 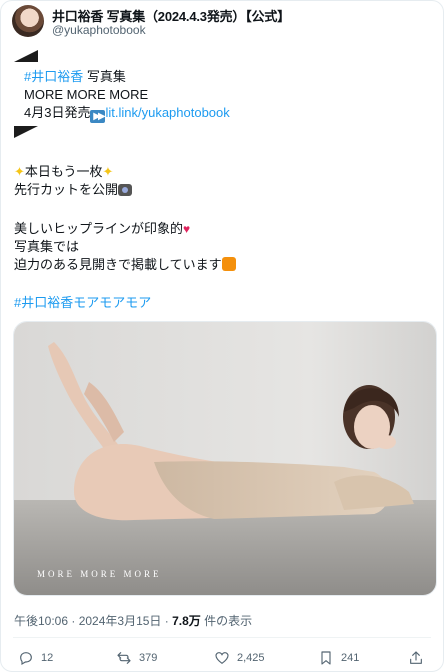 What do you see at coordinates (148, 658) in the screenshot?
I see `repost-count: 379` at bounding box center [148, 658].